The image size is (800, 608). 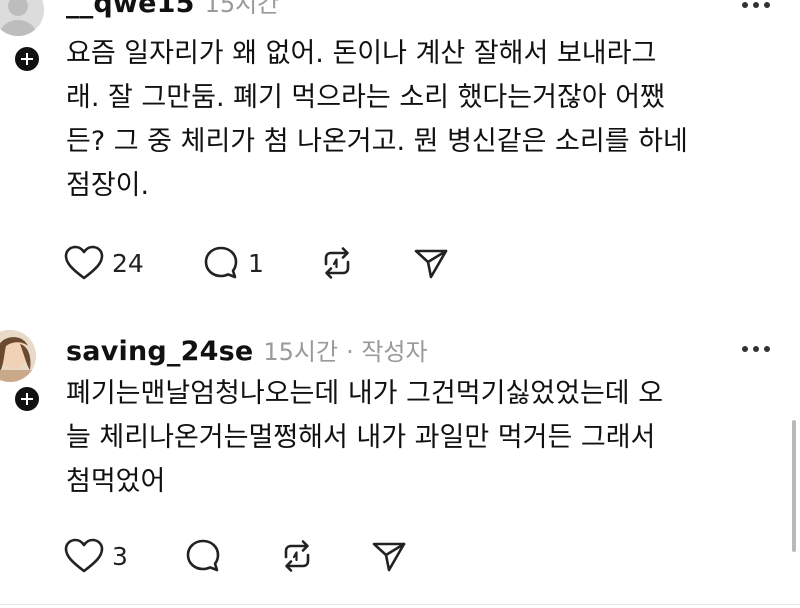 What do you see at coordinates (400, 604) in the screenshot?
I see `divider` at bounding box center [400, 604].